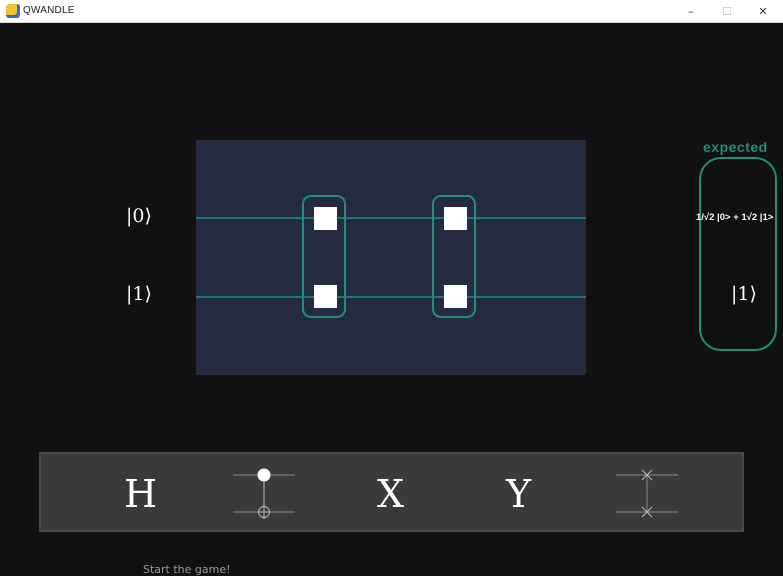  I want to click on pauli-y-gate: Y, so click(518, 494).